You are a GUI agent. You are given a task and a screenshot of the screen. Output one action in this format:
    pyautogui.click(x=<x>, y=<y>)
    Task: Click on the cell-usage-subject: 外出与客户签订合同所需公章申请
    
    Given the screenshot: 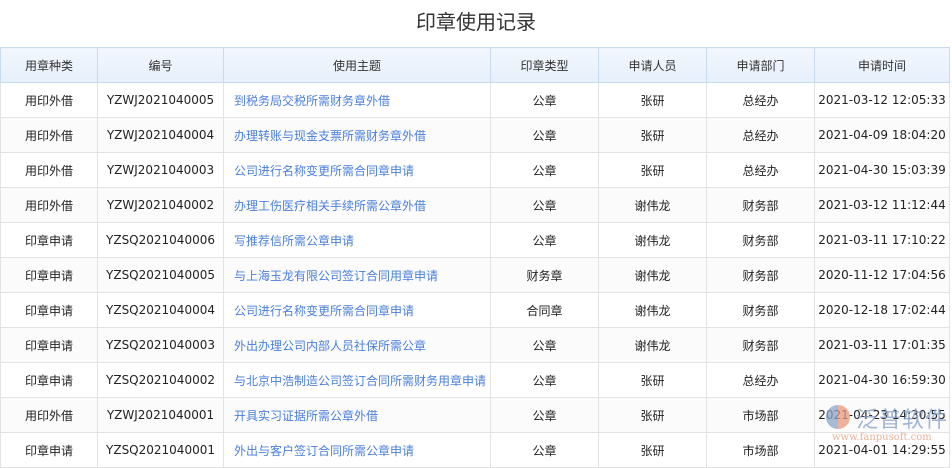 What is the action you would take?
    pyautogui.click(x=357, y=450)
    